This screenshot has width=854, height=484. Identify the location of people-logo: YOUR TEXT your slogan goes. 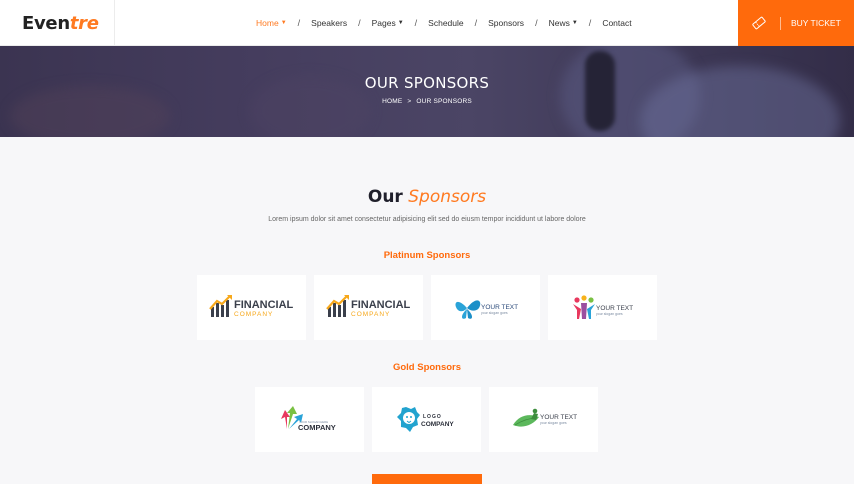
(602, 306).